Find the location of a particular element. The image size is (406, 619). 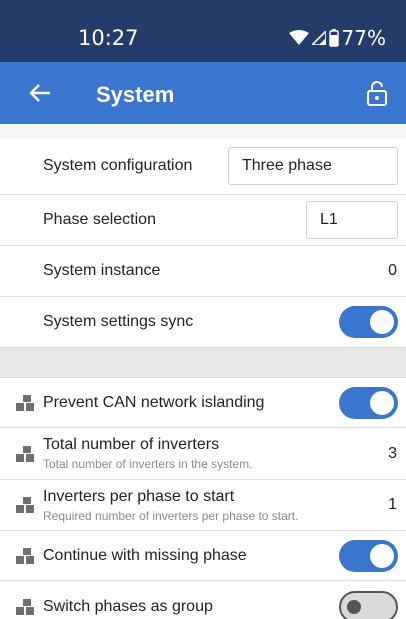

total-inverters-description: Total number of inverters in the system. is located at coordinates (148, 464).